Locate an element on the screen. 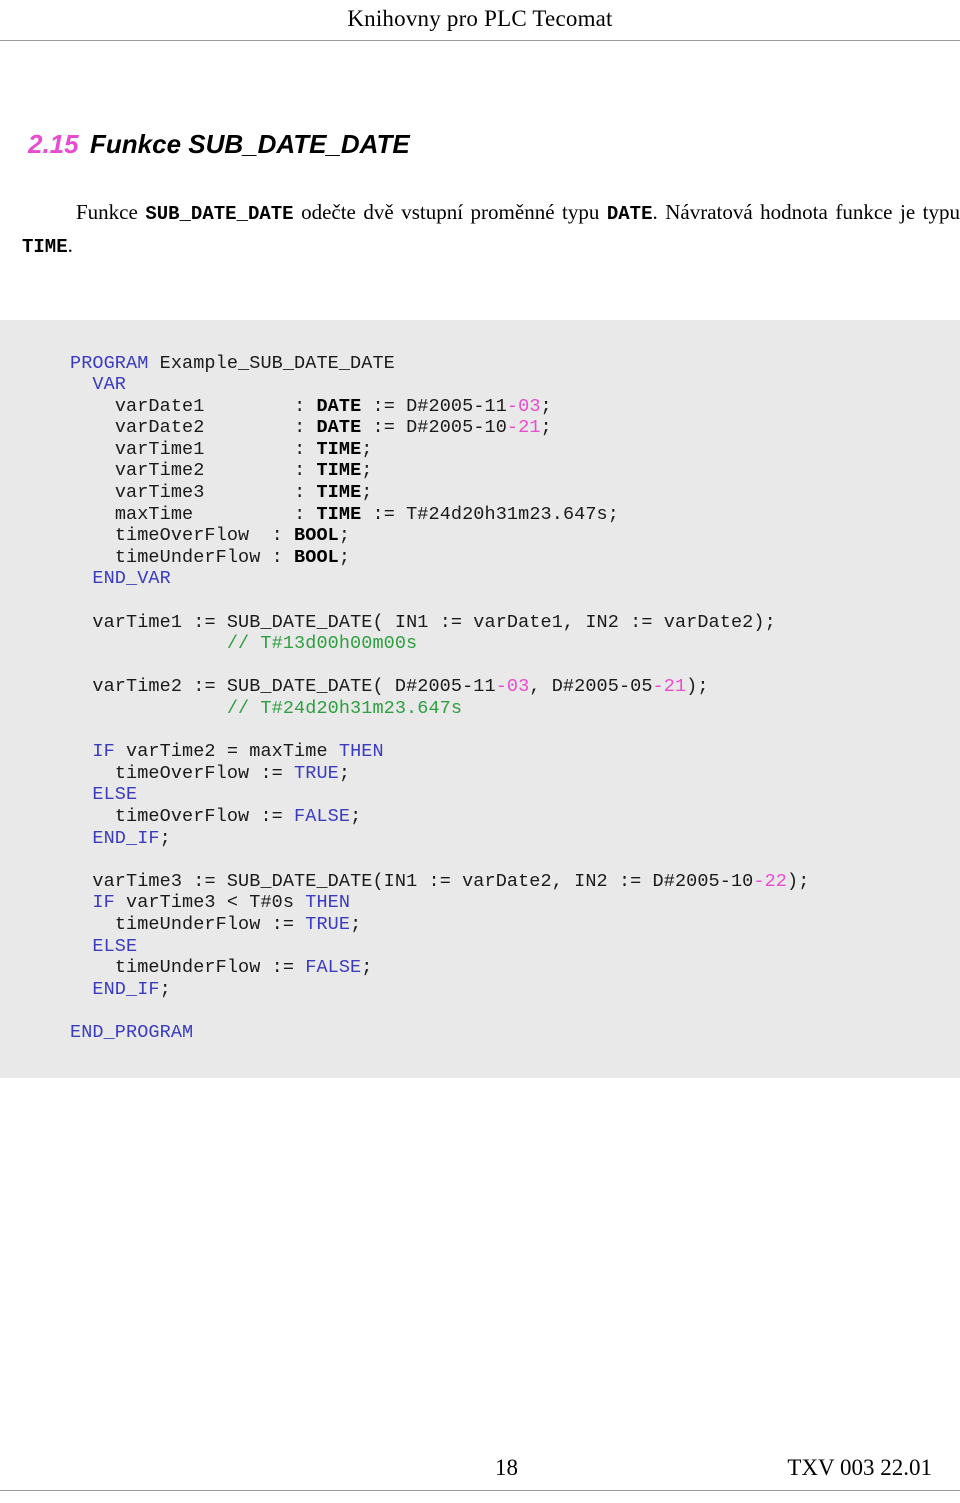 This screenshot has width=960, height=1503. code-line: varTime1 : TIME; is located at coordinates (243, 449).